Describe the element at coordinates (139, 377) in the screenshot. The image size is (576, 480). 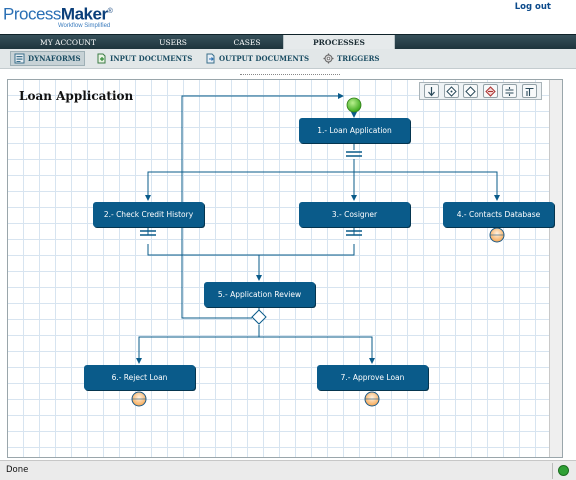
I see `task-reject-loan: 6.- Reject Loan` at that location.